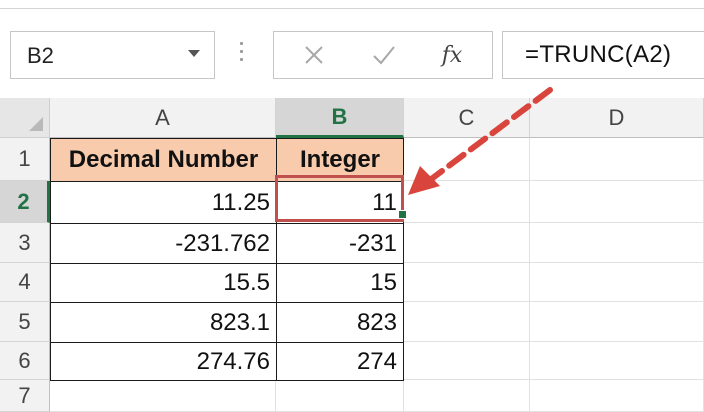 Image resolution: width=704 pixels, height=412 pixels. What do you see at coordinates (314, 55) in the screenshot?
I see `cancel-icon` at bounding box center [314, 55].